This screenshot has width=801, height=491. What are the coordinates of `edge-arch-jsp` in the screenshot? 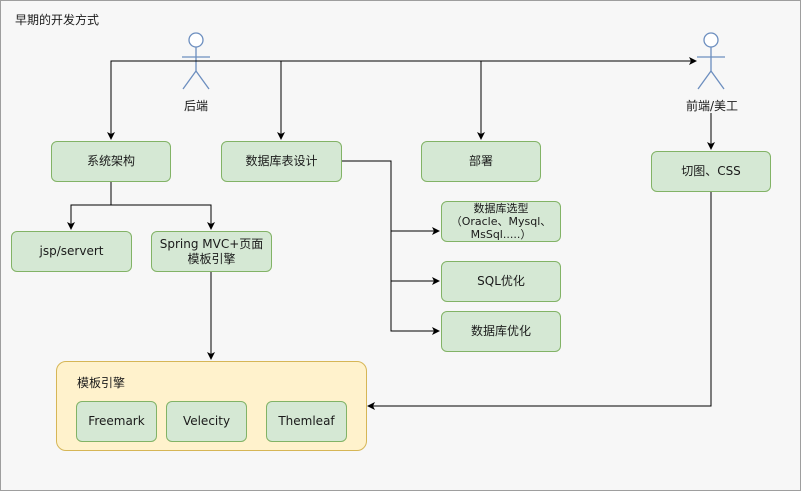 It's located at (89, 206).